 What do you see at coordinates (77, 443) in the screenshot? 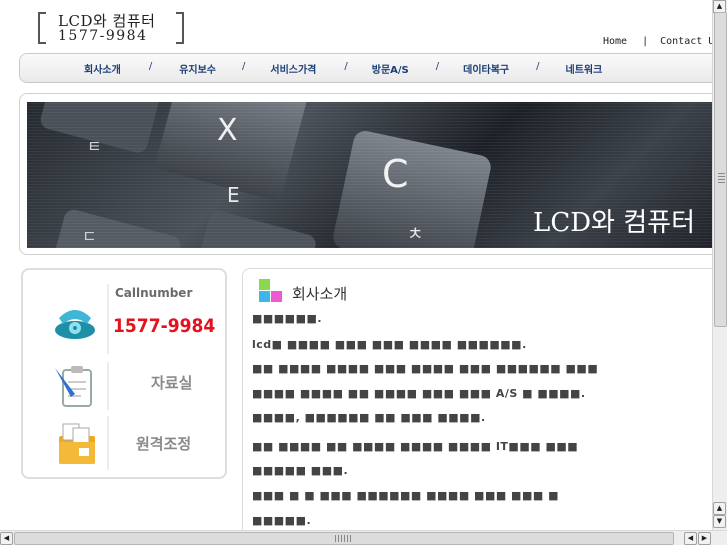
I see `remote-folder-icon` at bounding box center [77, 443].